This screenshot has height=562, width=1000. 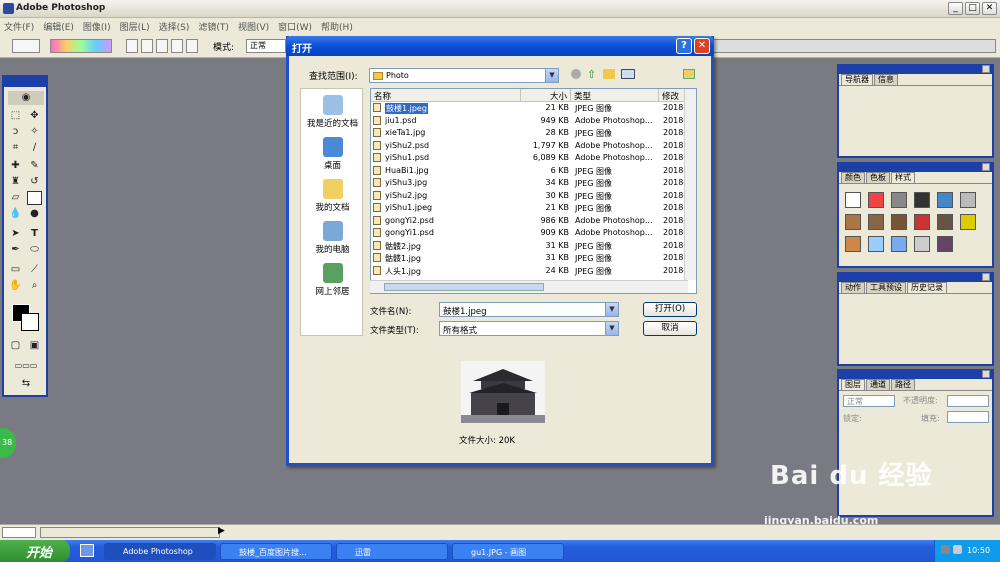 I want to click on tab-layers: 图层, so click(x=853, y=384).